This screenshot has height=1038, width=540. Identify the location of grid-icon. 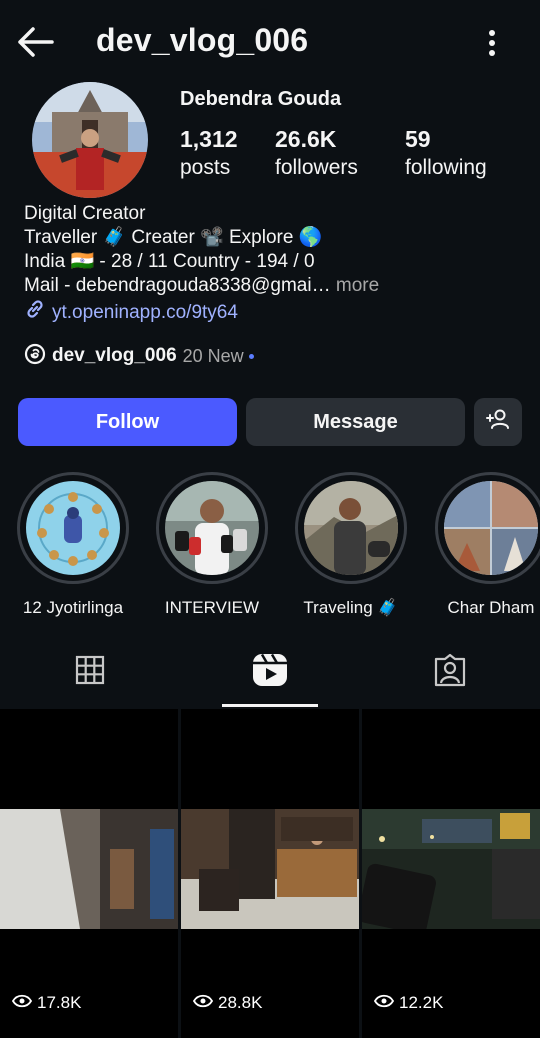
(90, 672).